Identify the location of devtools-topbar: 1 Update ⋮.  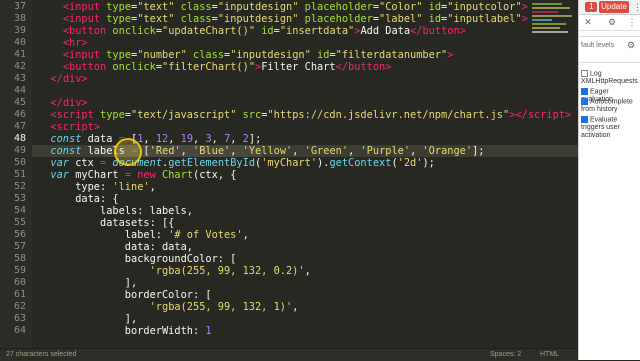
(609, 7).